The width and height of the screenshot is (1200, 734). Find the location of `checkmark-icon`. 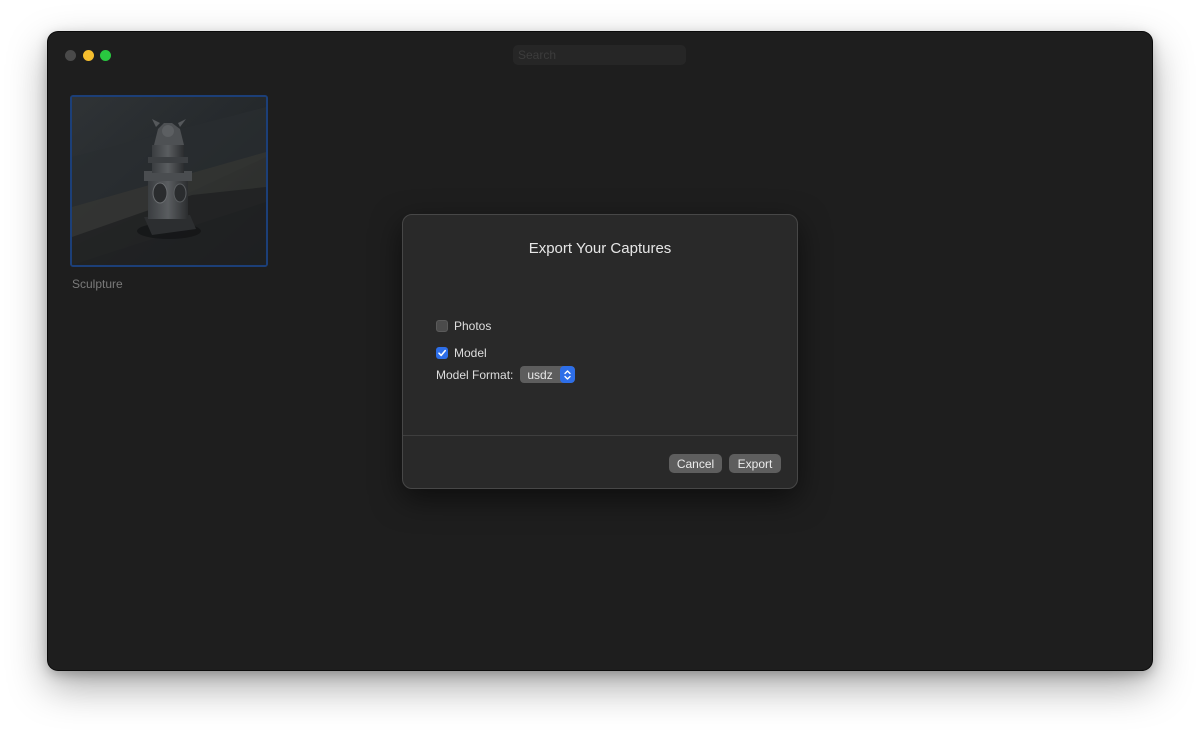

checkmark-icon is located at coordinates (442, 353).